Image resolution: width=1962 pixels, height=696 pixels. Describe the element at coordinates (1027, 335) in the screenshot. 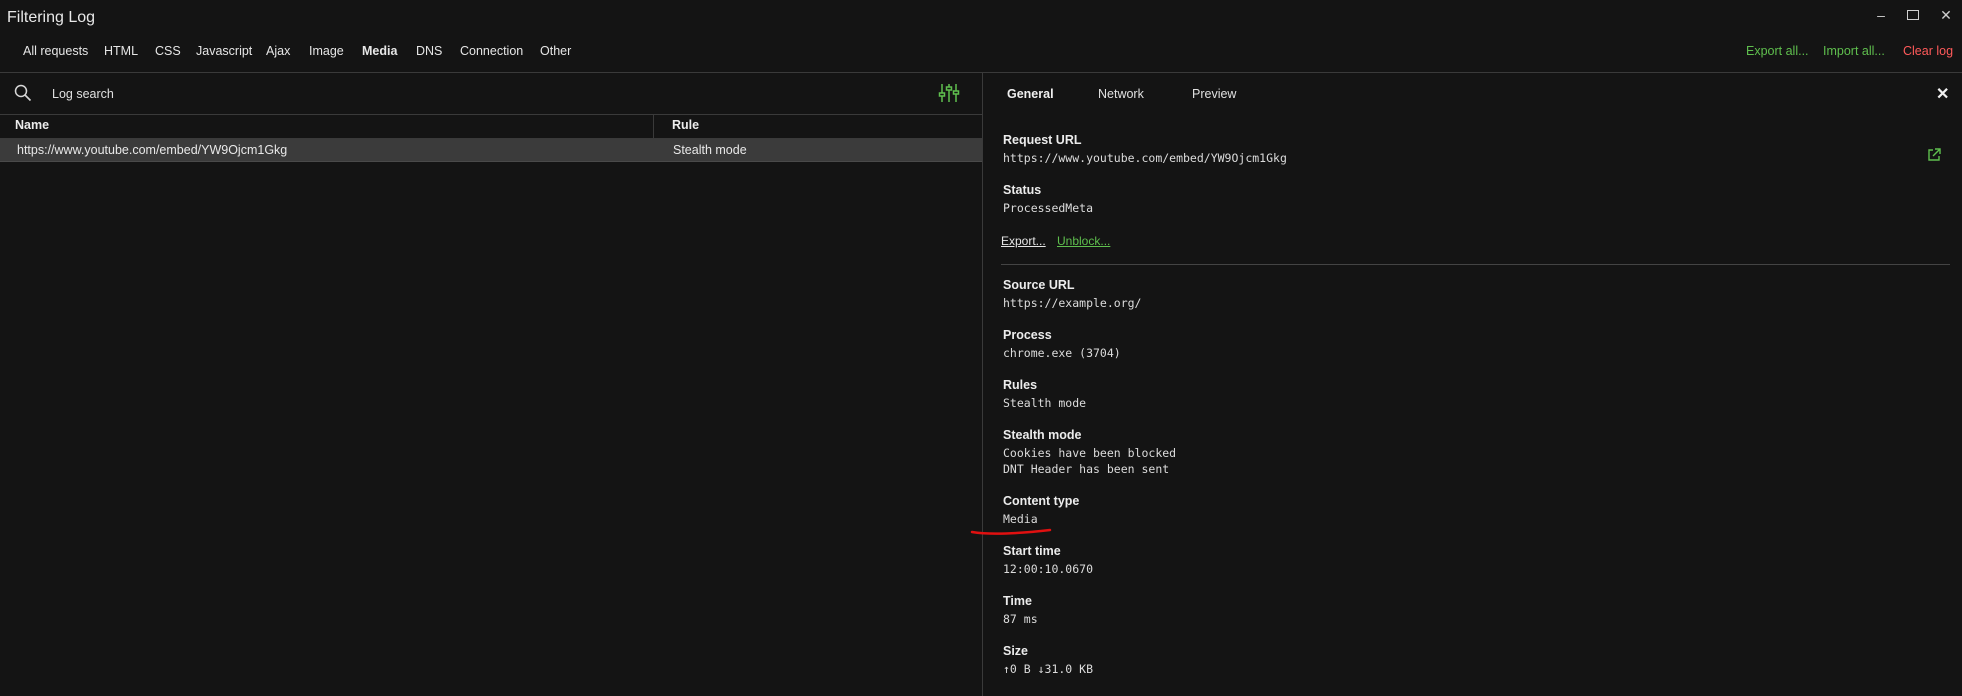

I see `process-label: Process` at that location.